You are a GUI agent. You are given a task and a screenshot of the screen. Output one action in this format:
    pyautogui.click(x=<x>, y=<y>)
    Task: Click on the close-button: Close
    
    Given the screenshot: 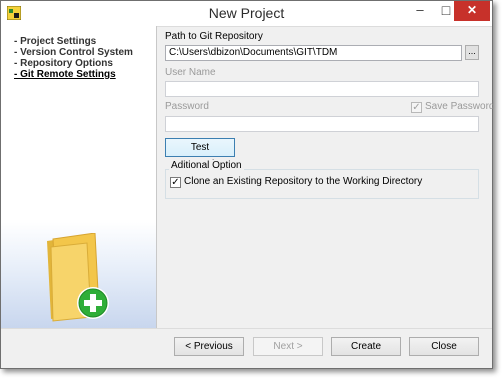 What is the action you would take?
    pyautogui.click(x=444, y=346)
    